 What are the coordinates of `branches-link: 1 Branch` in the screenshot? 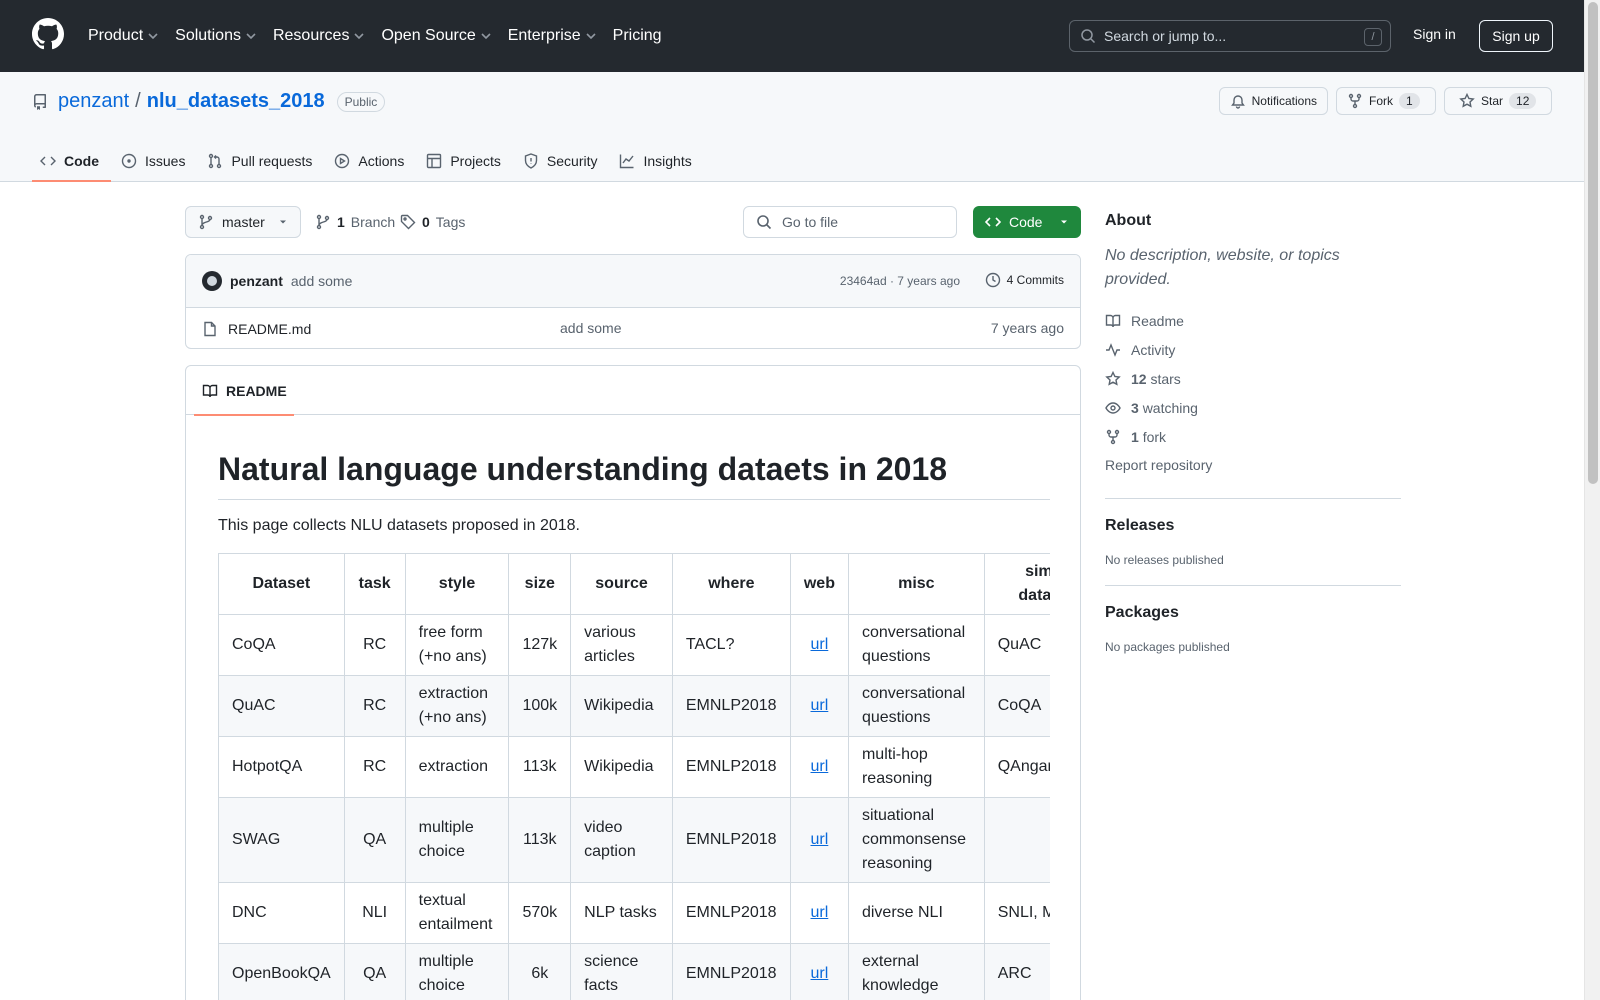 It's located at (355, 222).